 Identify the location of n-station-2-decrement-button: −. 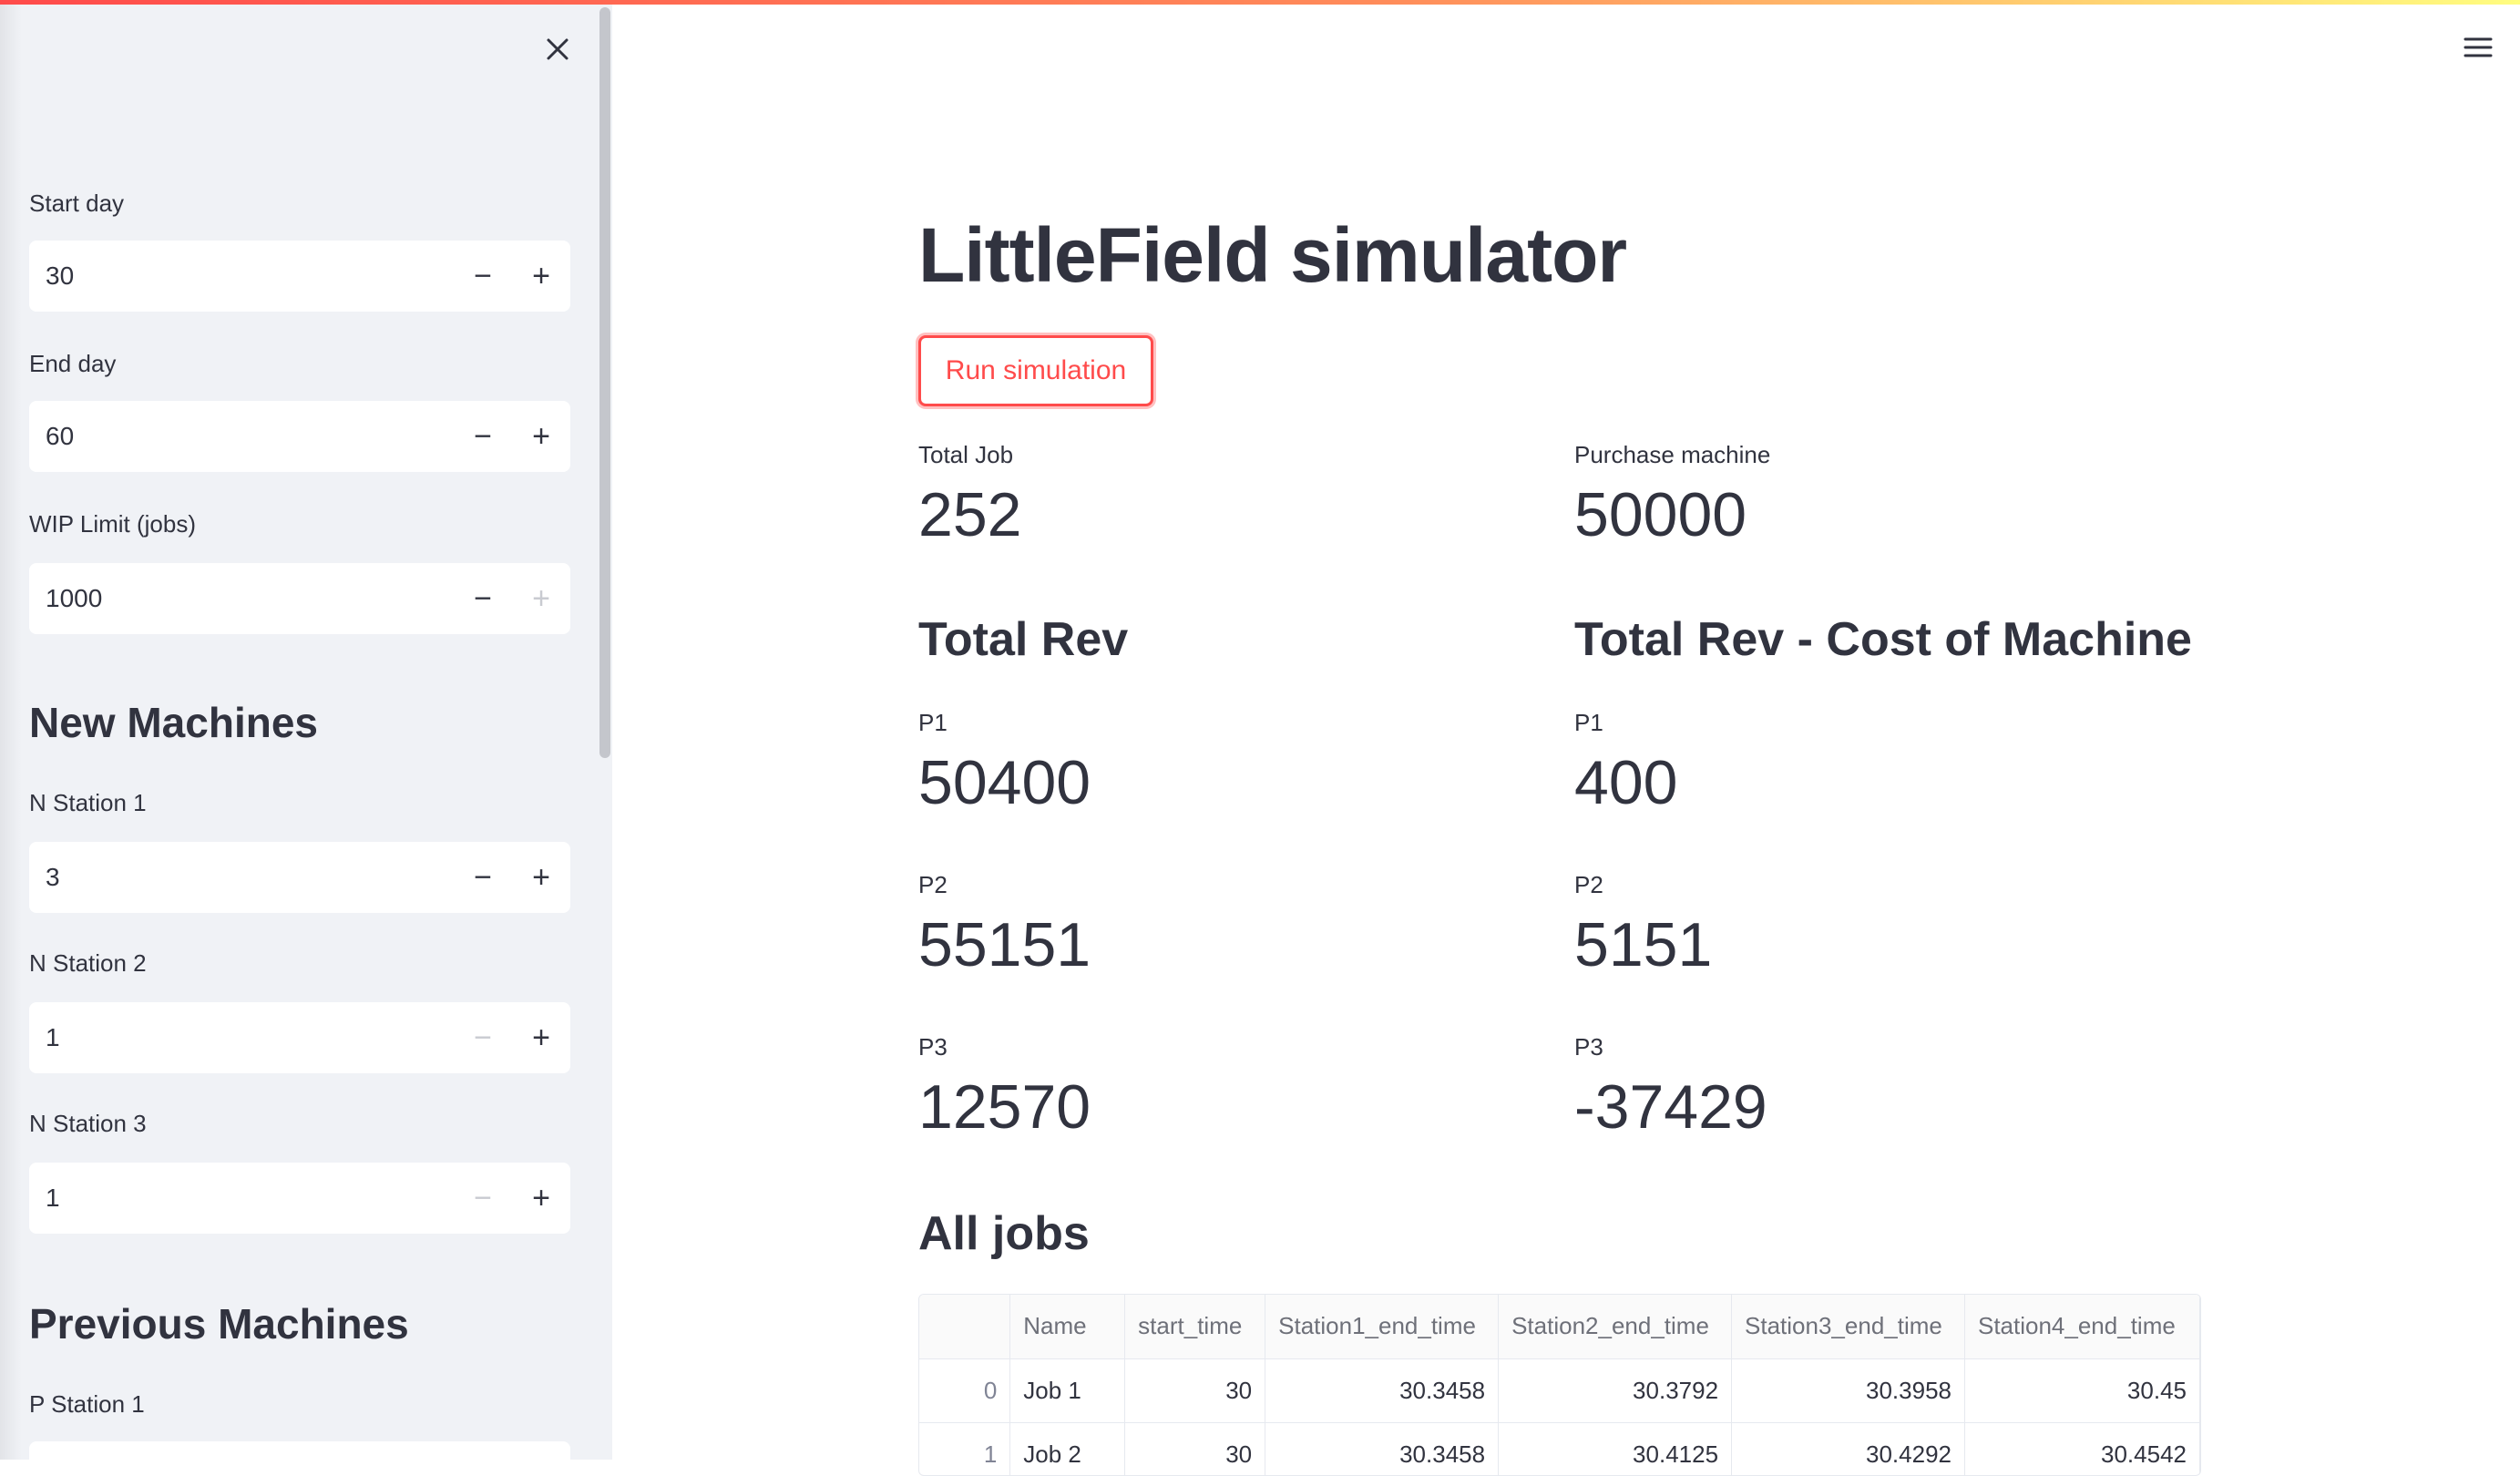
(483, 1037).